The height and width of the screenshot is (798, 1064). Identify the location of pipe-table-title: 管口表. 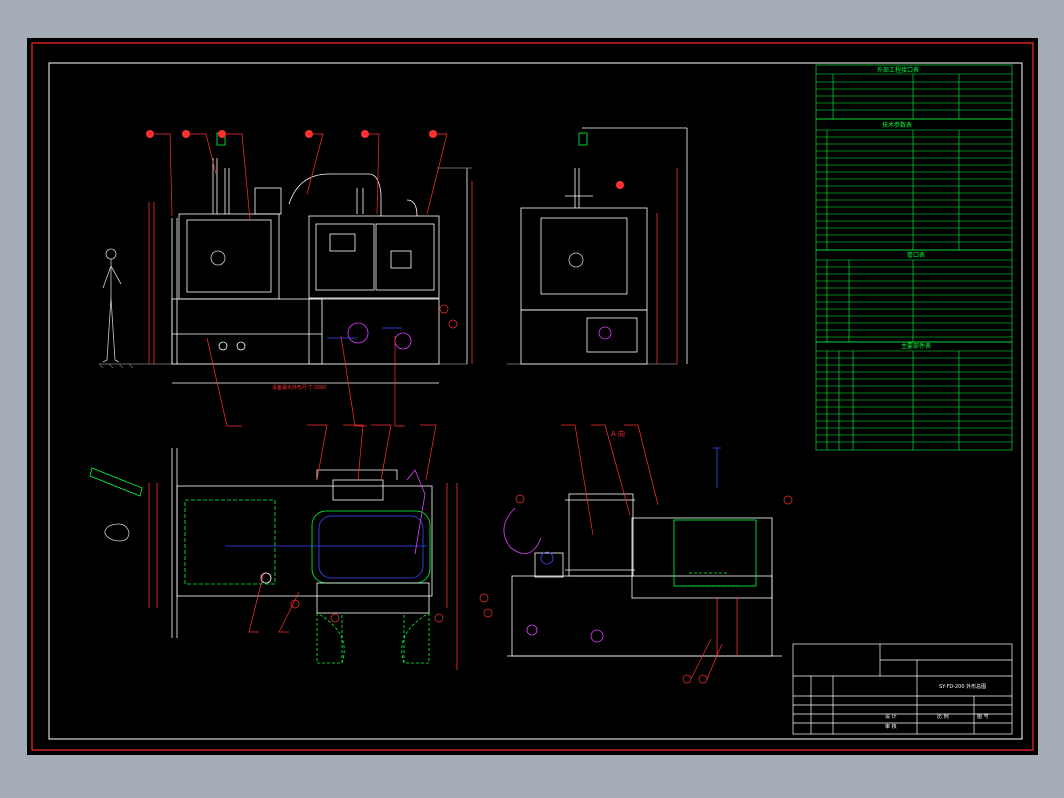
(916, 255).